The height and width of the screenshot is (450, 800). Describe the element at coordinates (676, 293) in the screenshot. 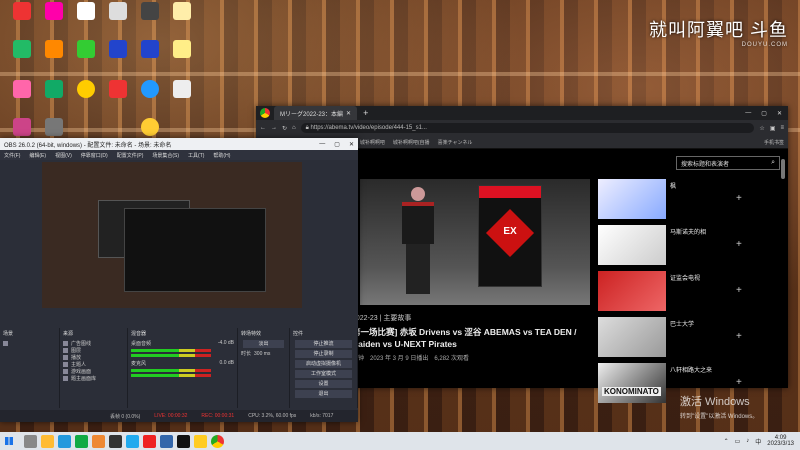

I see `related-item: 证监会电视 +` at that location.